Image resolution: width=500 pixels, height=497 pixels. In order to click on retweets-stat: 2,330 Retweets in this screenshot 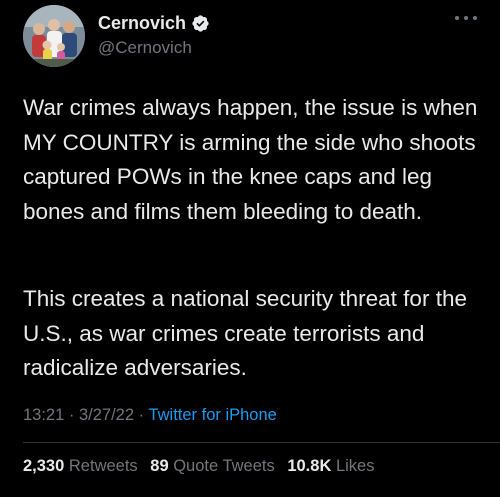, I will do `click(80, 466)`.